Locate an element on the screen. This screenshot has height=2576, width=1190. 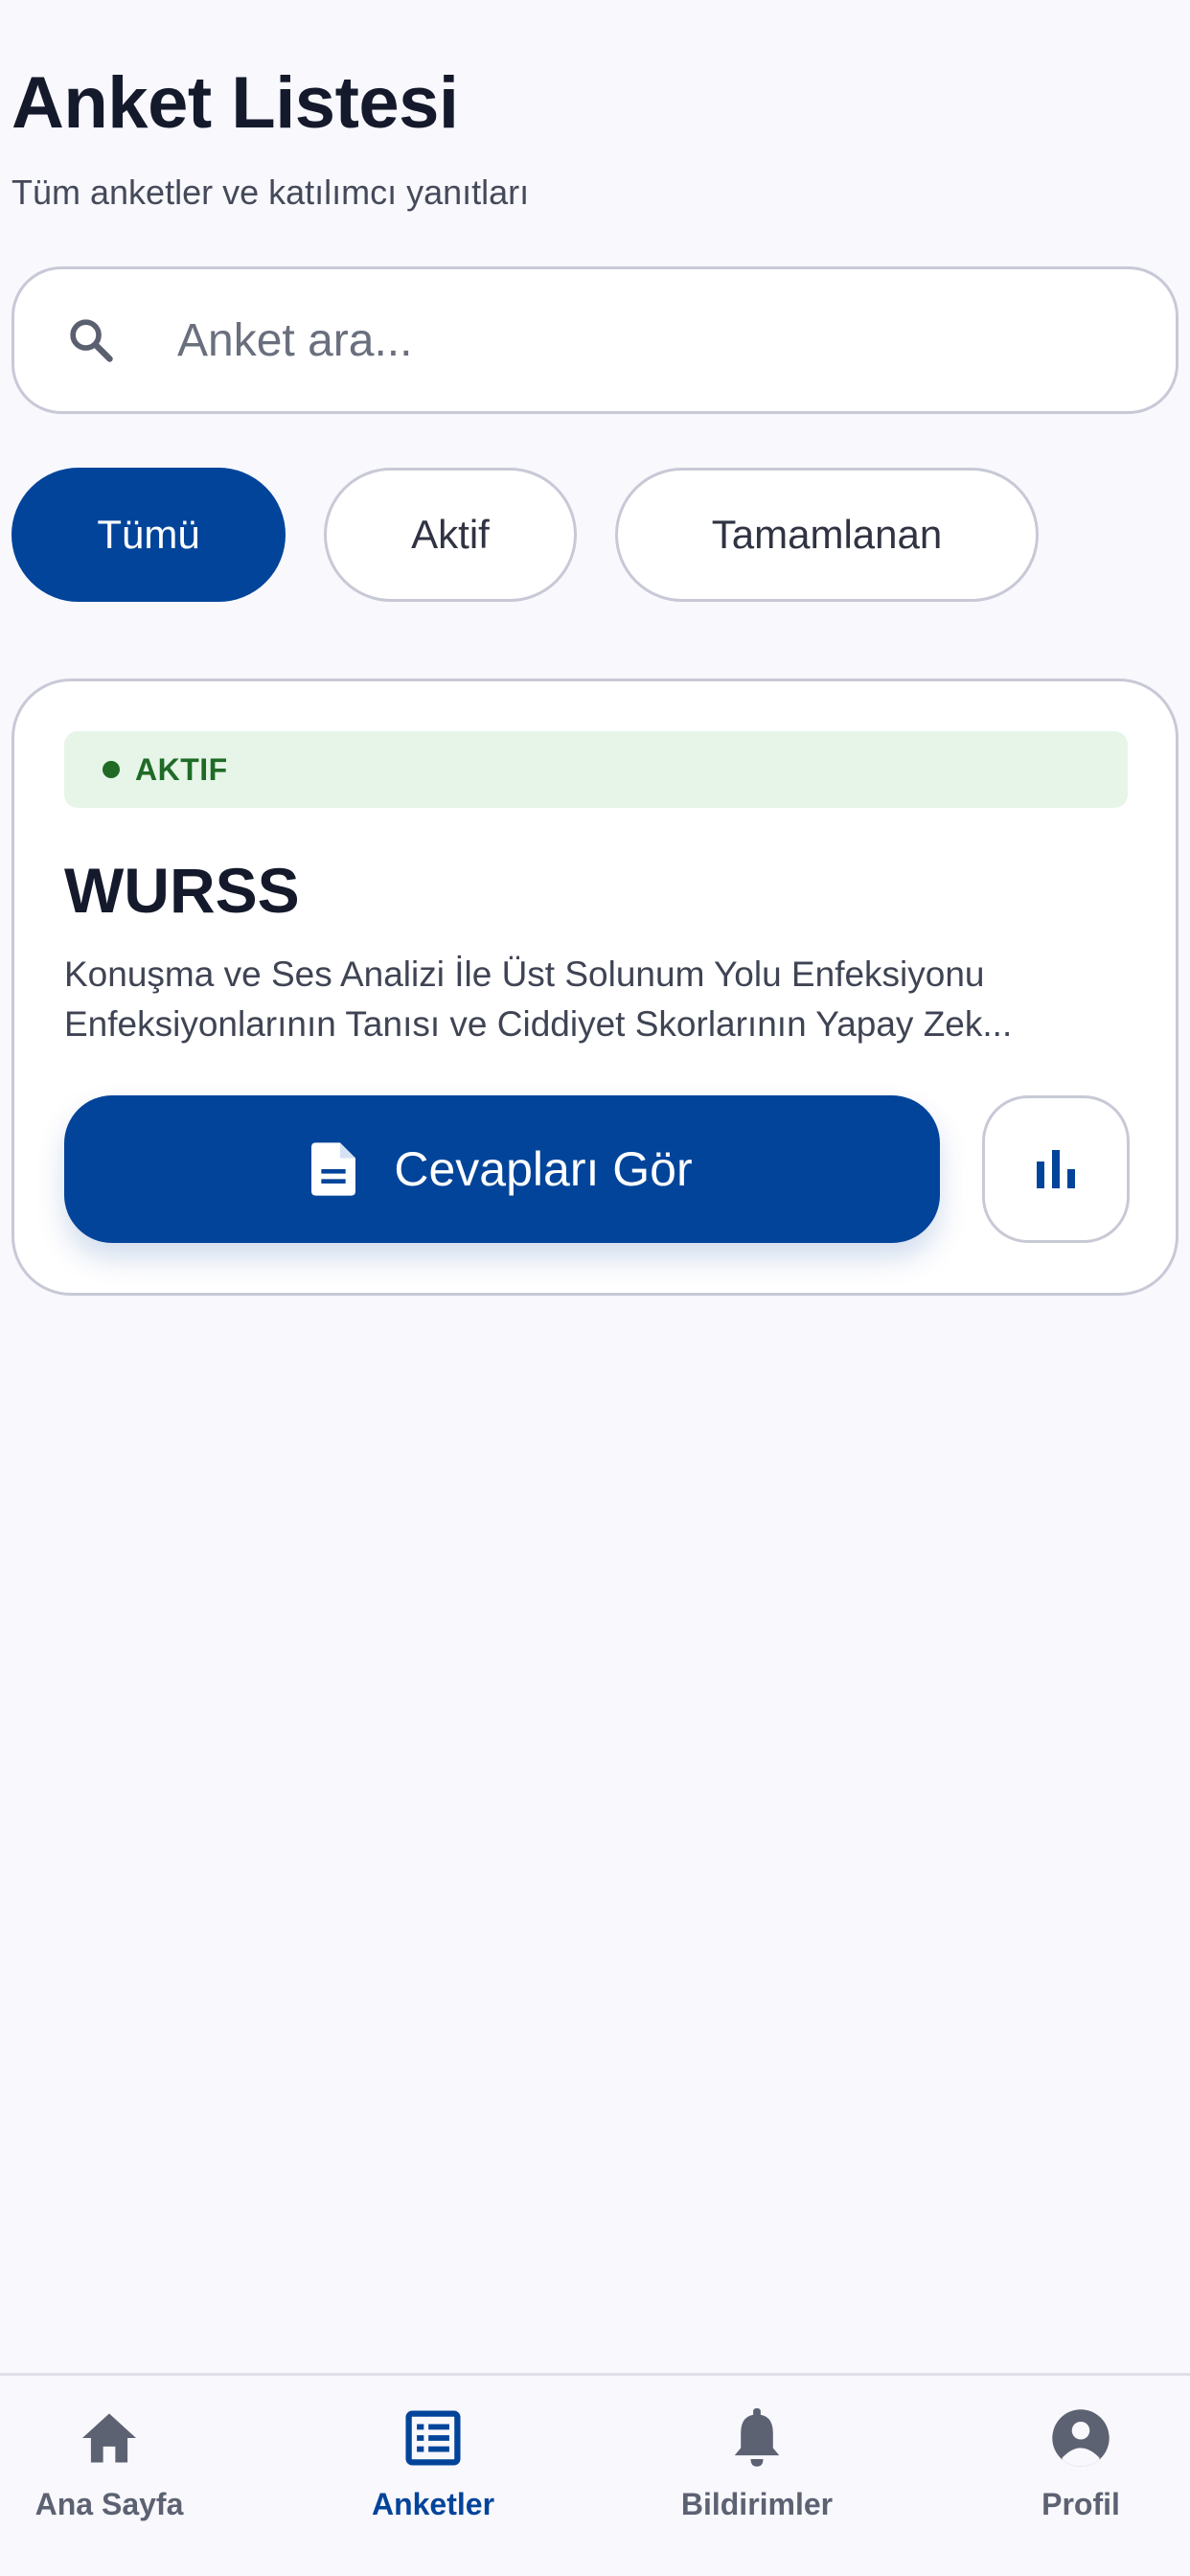
filter-chip-label: Tamamlanan is located at coordinates (827, 534).